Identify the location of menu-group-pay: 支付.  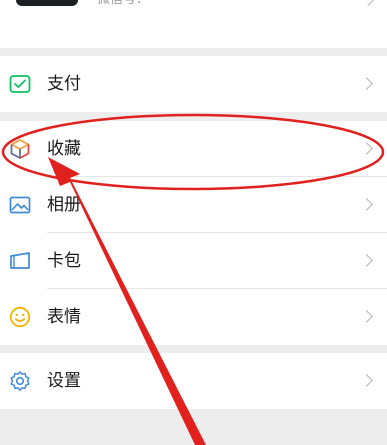
(193, 84).